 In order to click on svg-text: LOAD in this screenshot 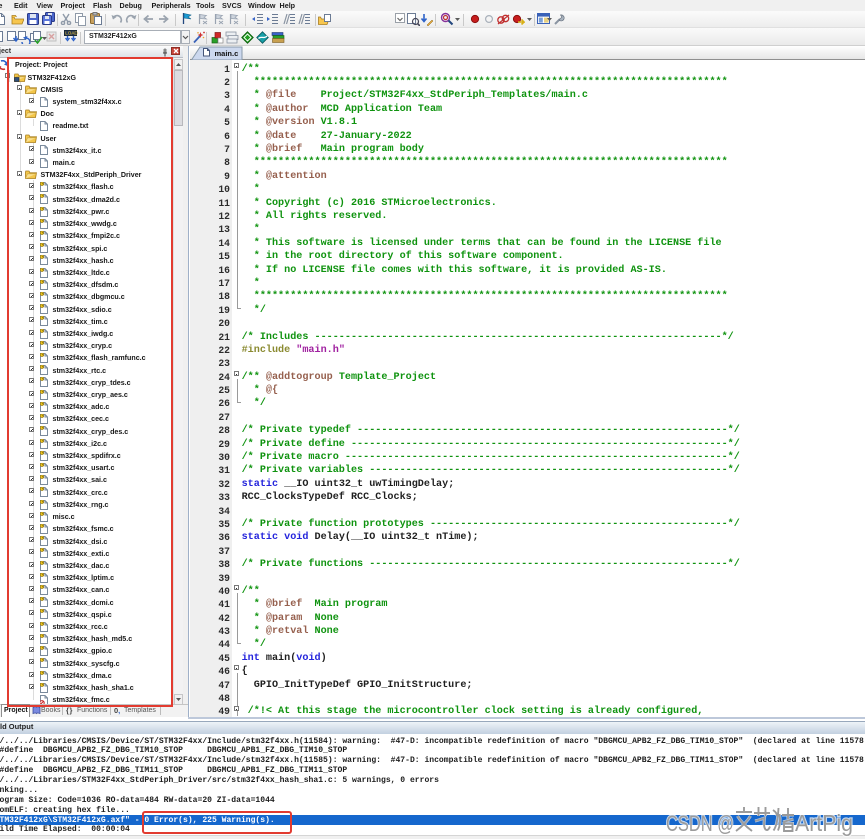, I will do `click(71, 33)`.